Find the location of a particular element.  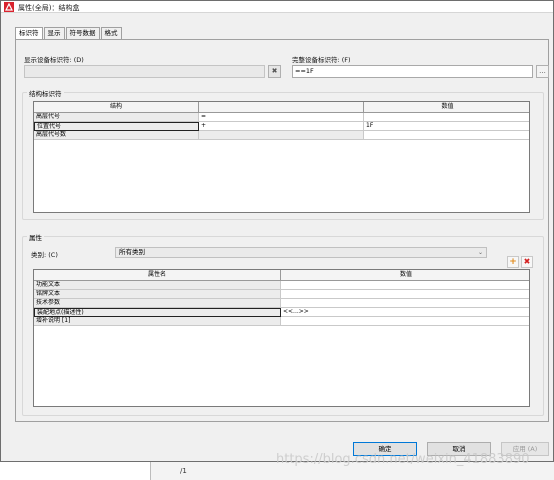

column-header: 结构 is located at coordinates (116, 107).